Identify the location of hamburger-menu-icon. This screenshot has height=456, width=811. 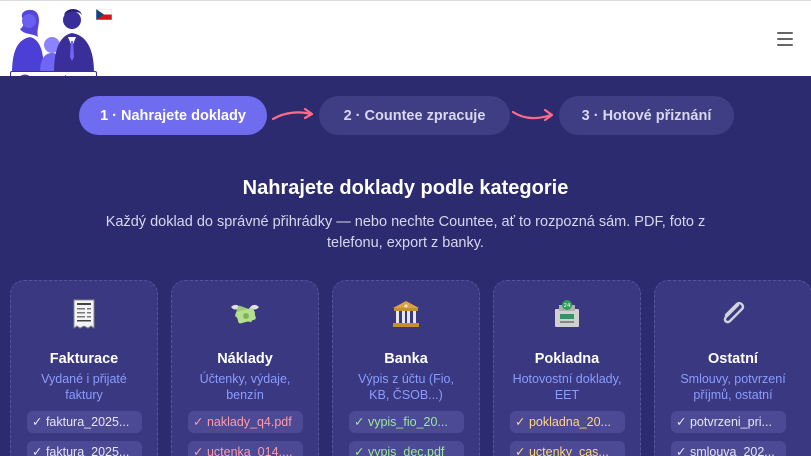
(785, 39).